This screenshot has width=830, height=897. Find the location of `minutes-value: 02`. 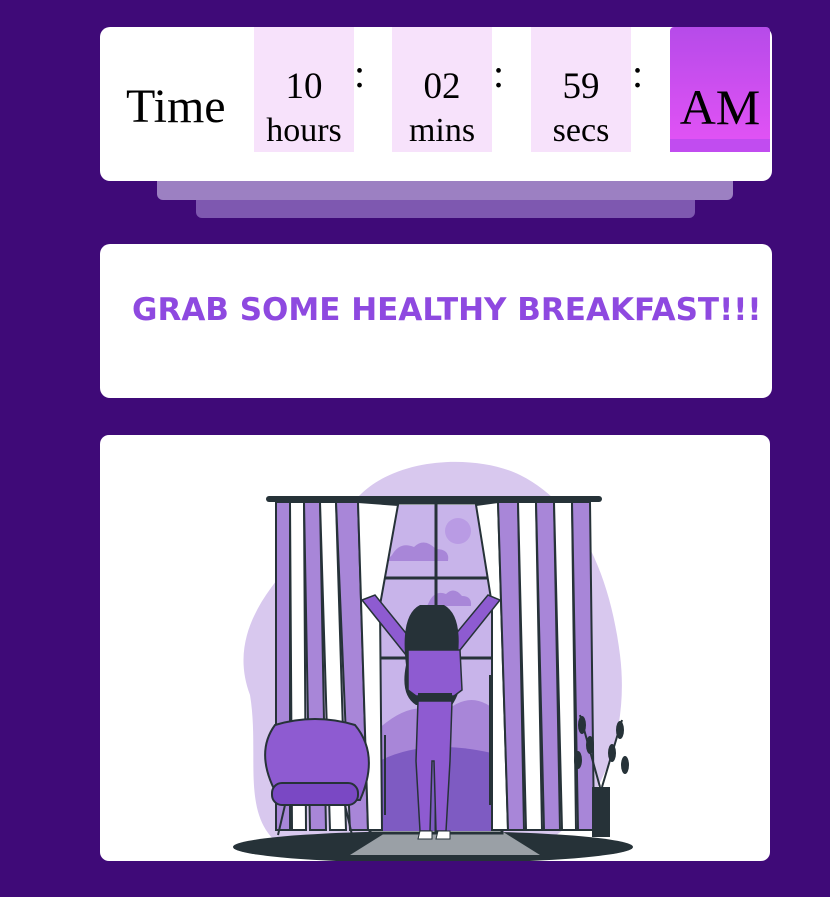

minutes-value: 02 is located at coordinates (442, 86).